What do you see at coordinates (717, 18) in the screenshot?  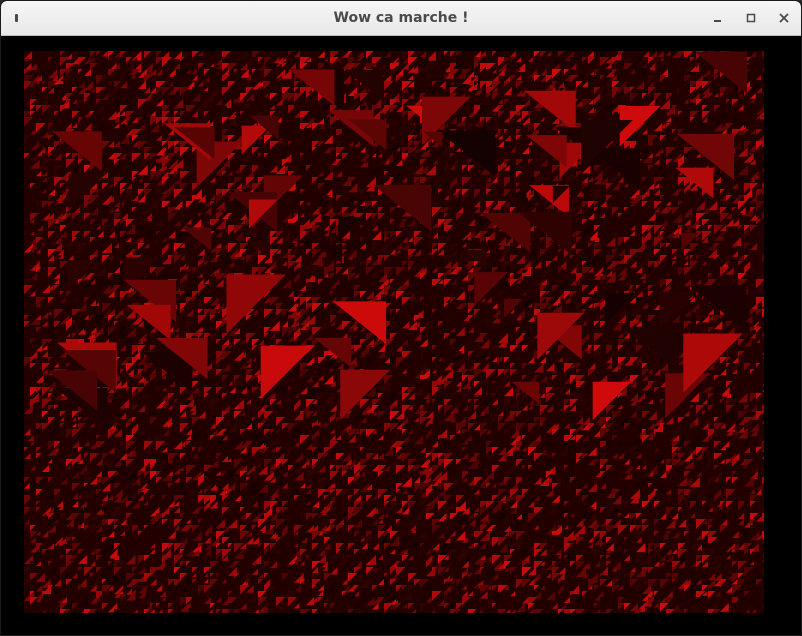 I see `minimize-button` at bounding box center [717, 18].